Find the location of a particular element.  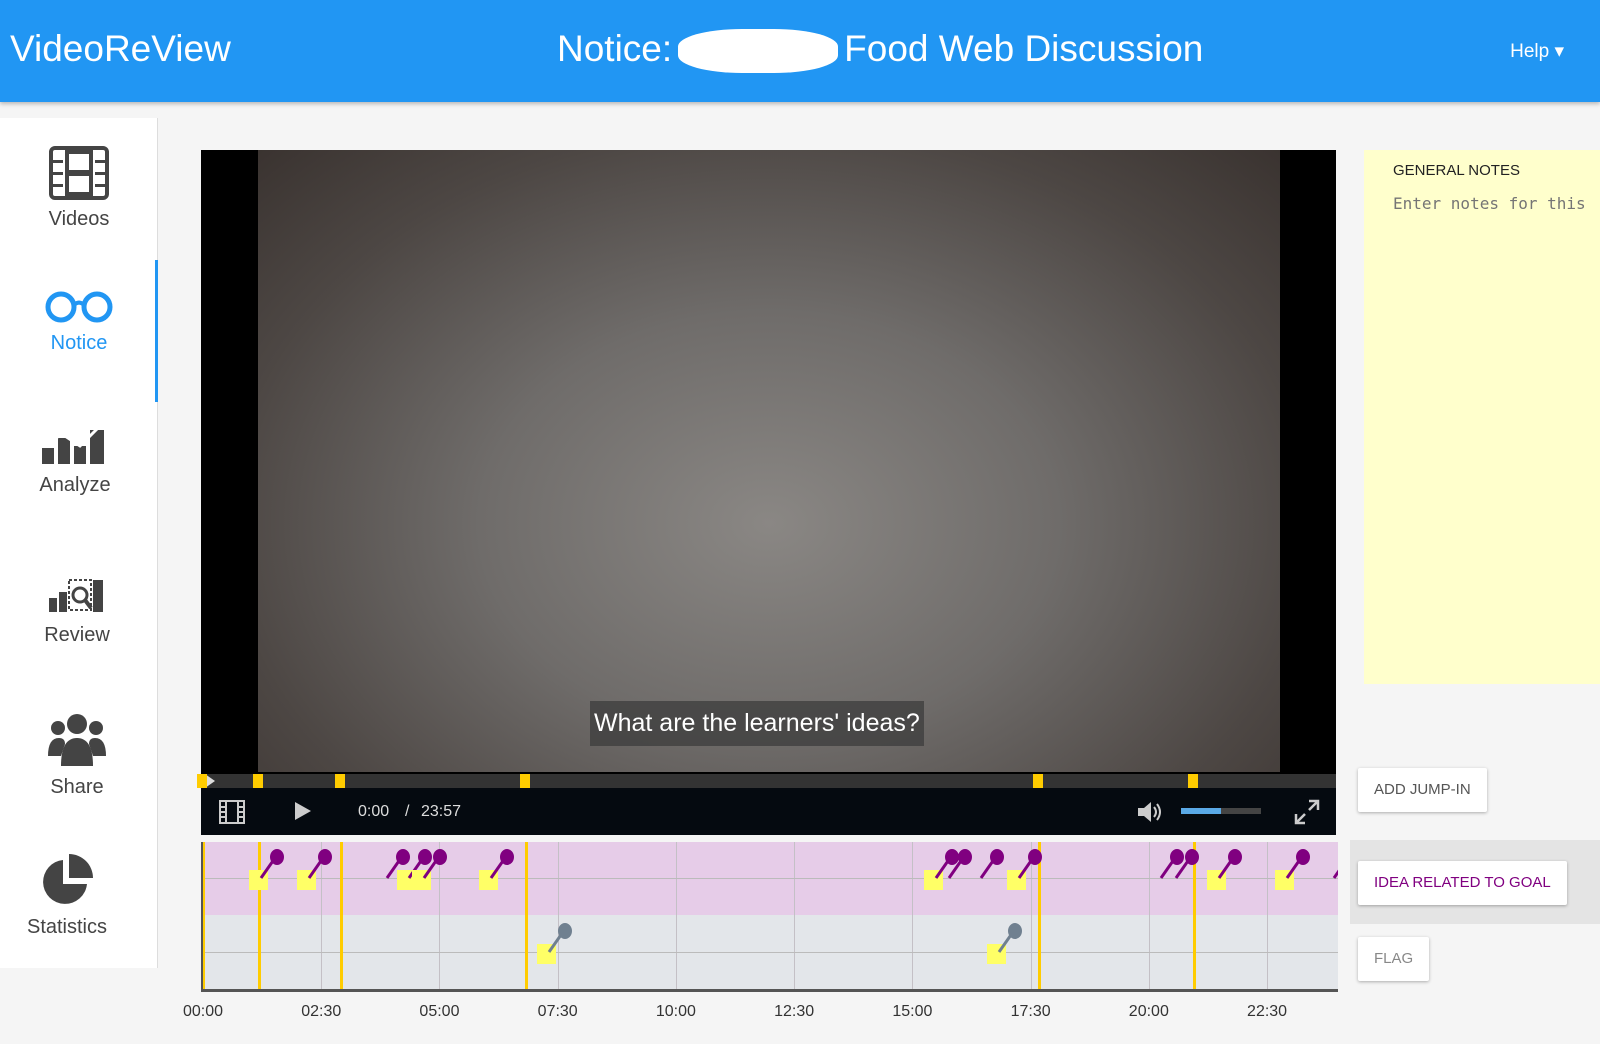

general-notes-panel: GENERAL NOTES is located at coordinates (1482, 417).